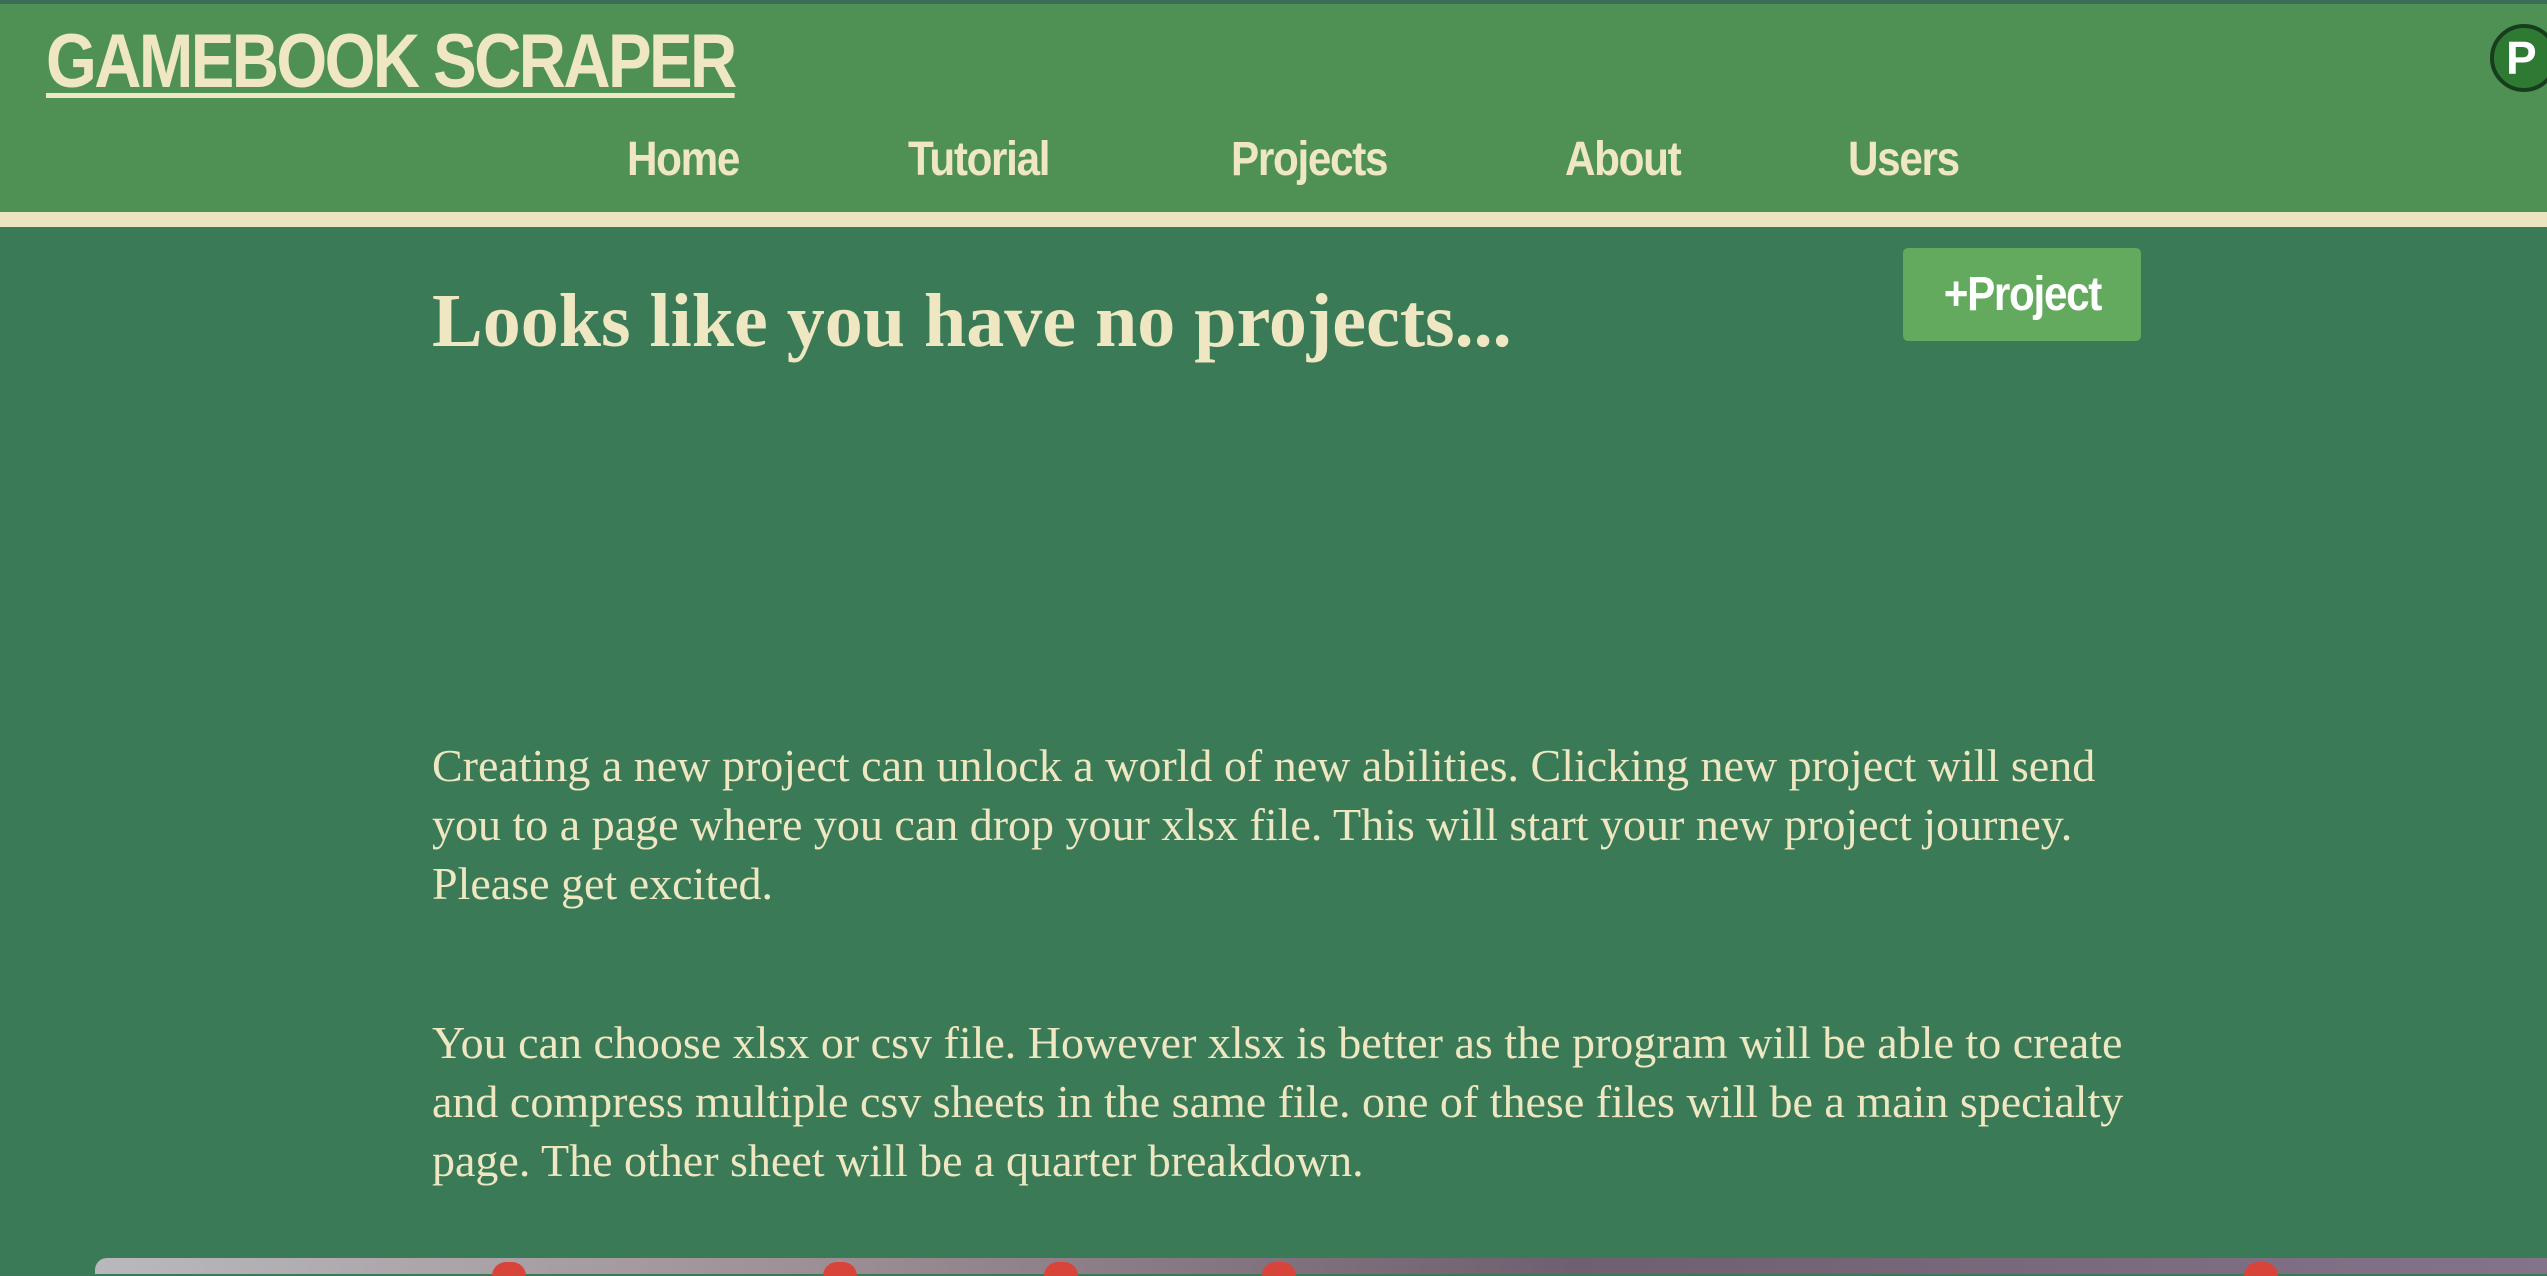 This screenshot has height=1276, width=2547. I want to click on add-project-button: +Project, so click(2022, 294).